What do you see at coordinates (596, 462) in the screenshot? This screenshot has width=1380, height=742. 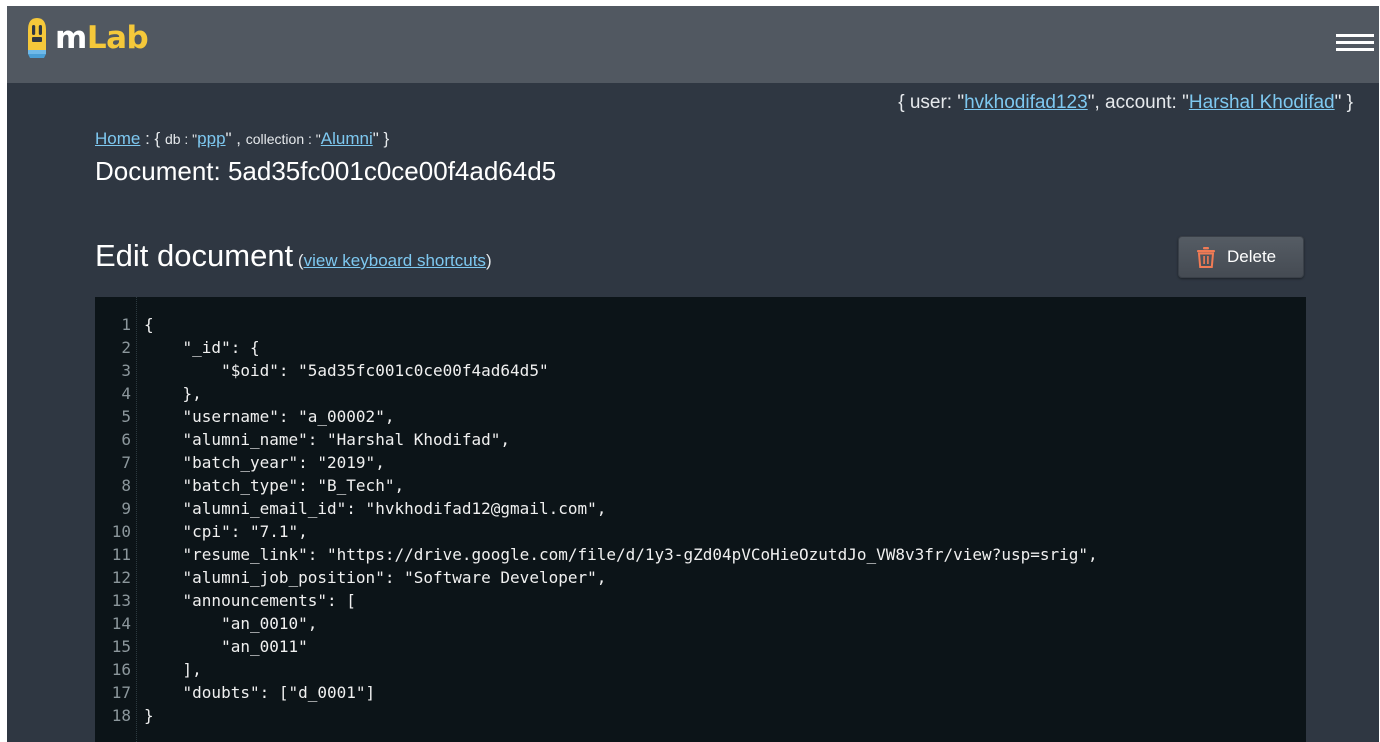 I see `code-line: 7 "batch_year": "2019",` at bounding box center [596, 462].